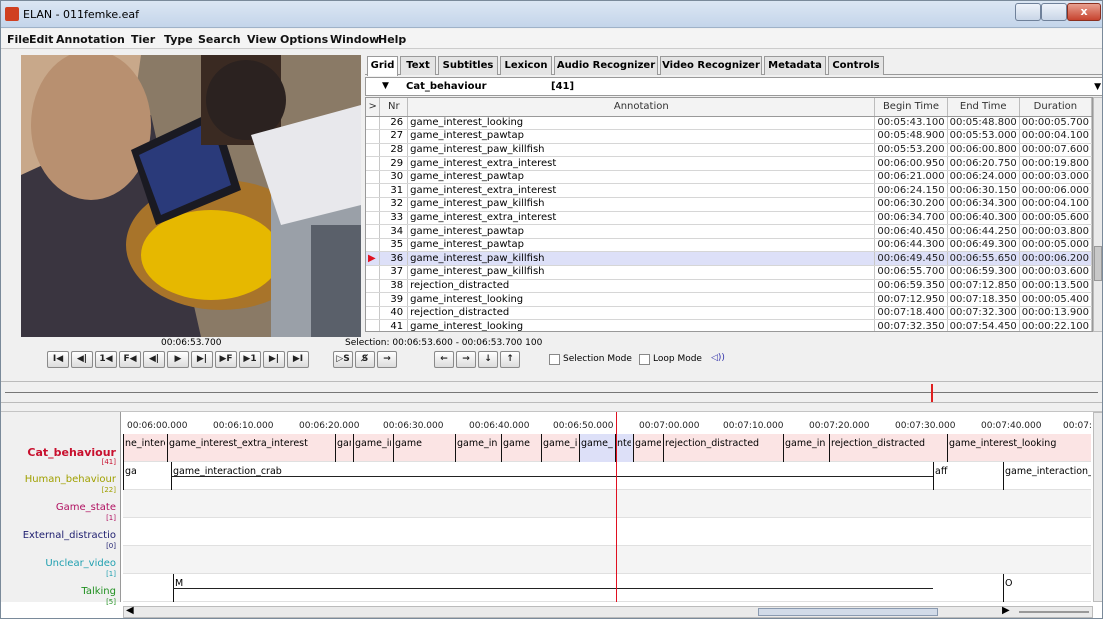  I want to click on tab-text: Text, so click(418, 65).